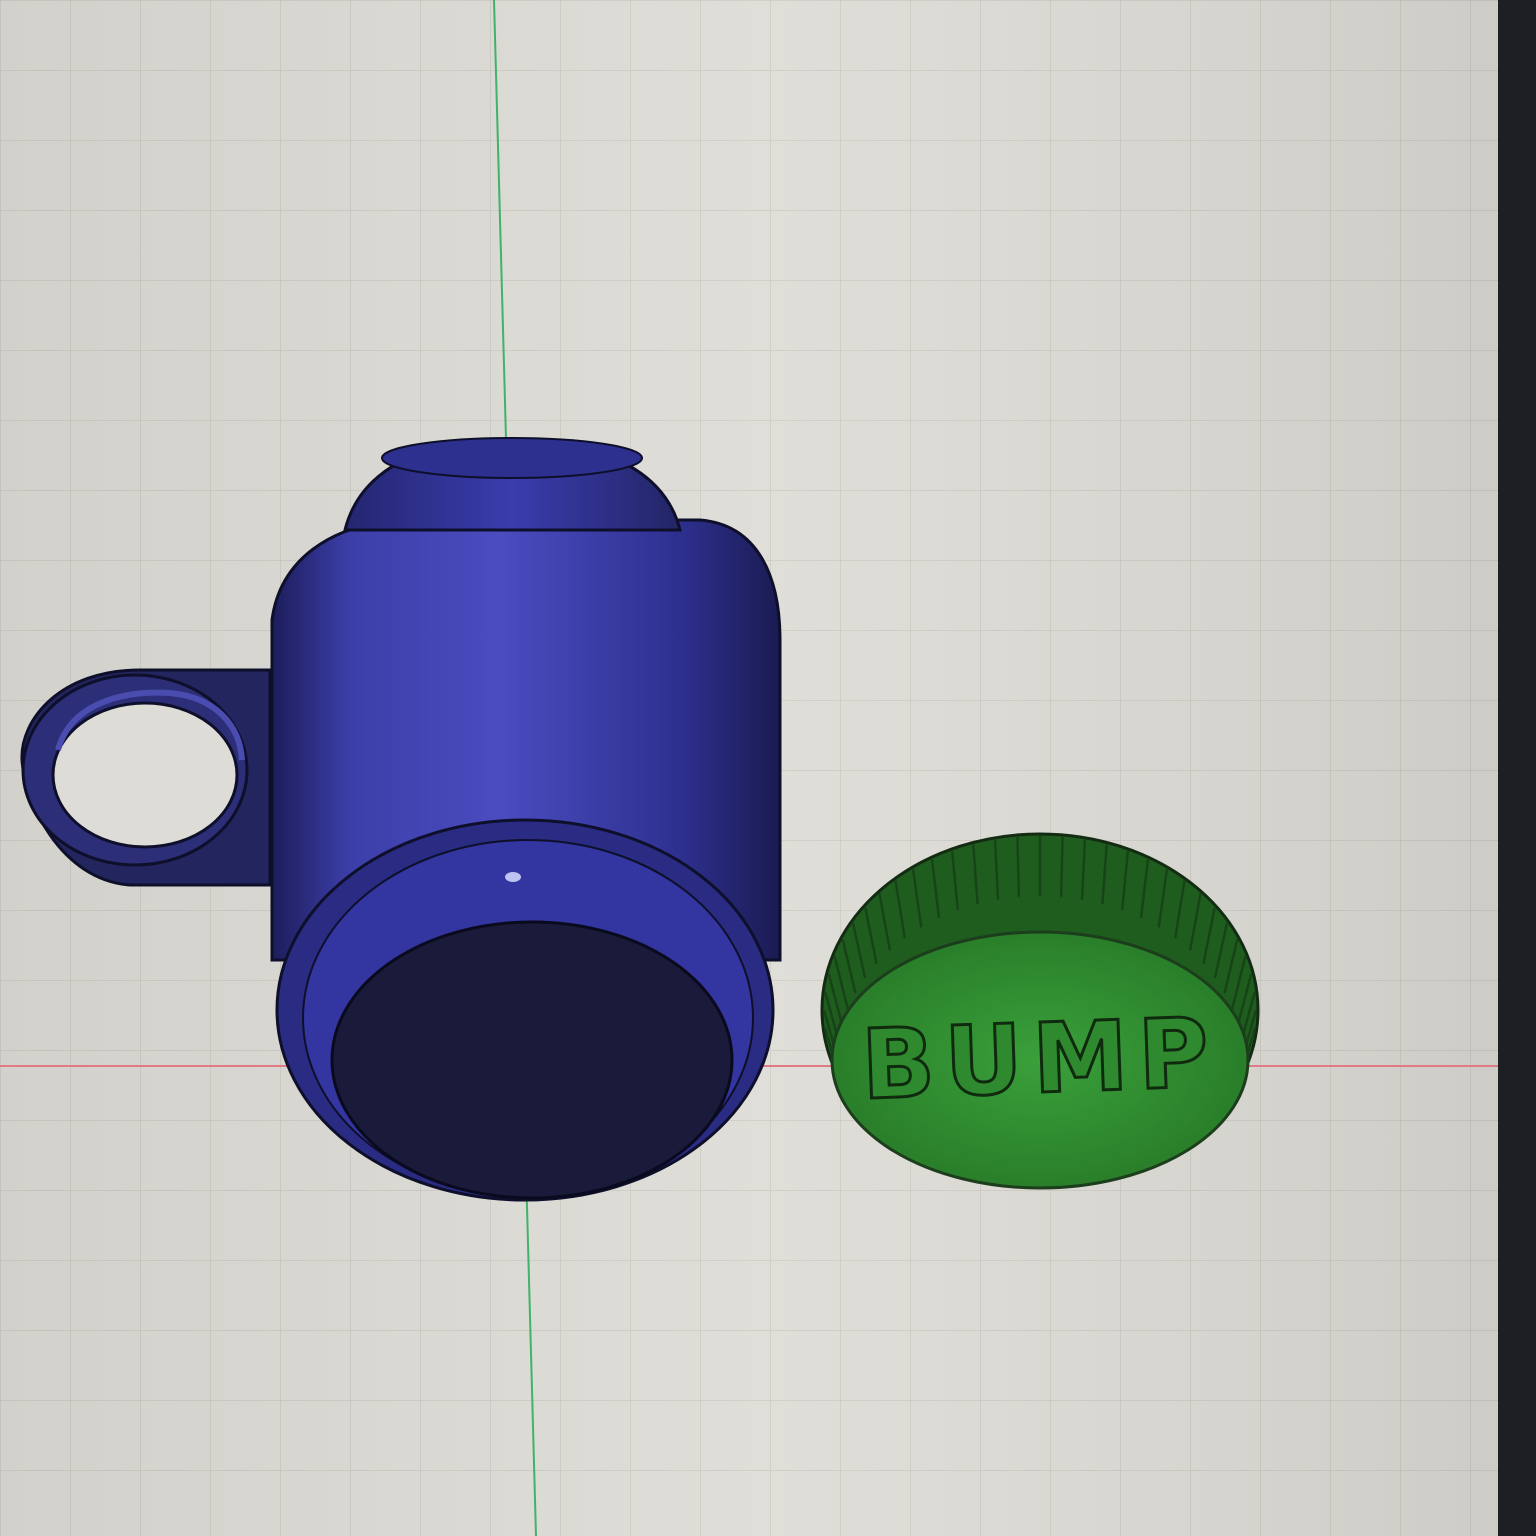 This screenshot has width=1536, height=1536. I want to click on container-neck-rim, so click(512, 458).